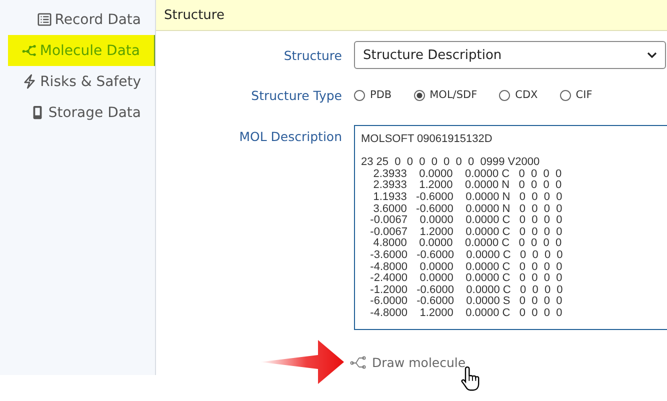 The image size is (667, 401). Describe the element at coordinates (454, 95) in the screenshot. I see `radio-label: MOL/SDF` at that location.